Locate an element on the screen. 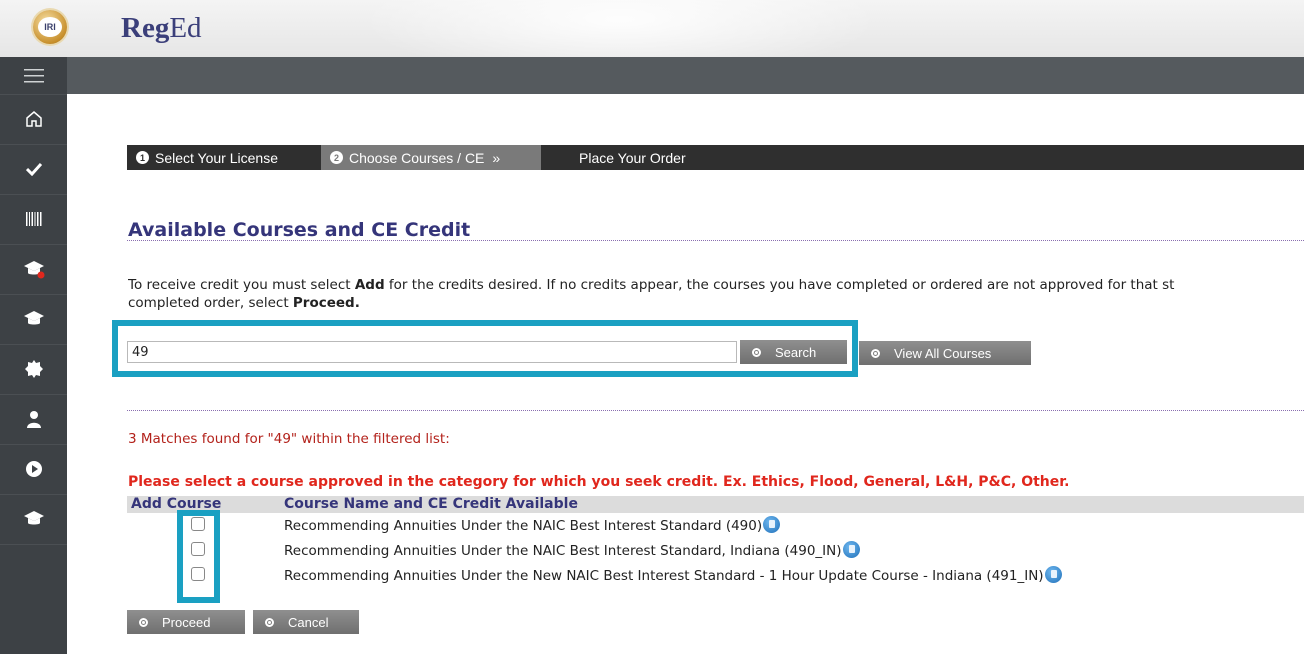  checkbox-highlight-box is located at coordinates (198, 556).